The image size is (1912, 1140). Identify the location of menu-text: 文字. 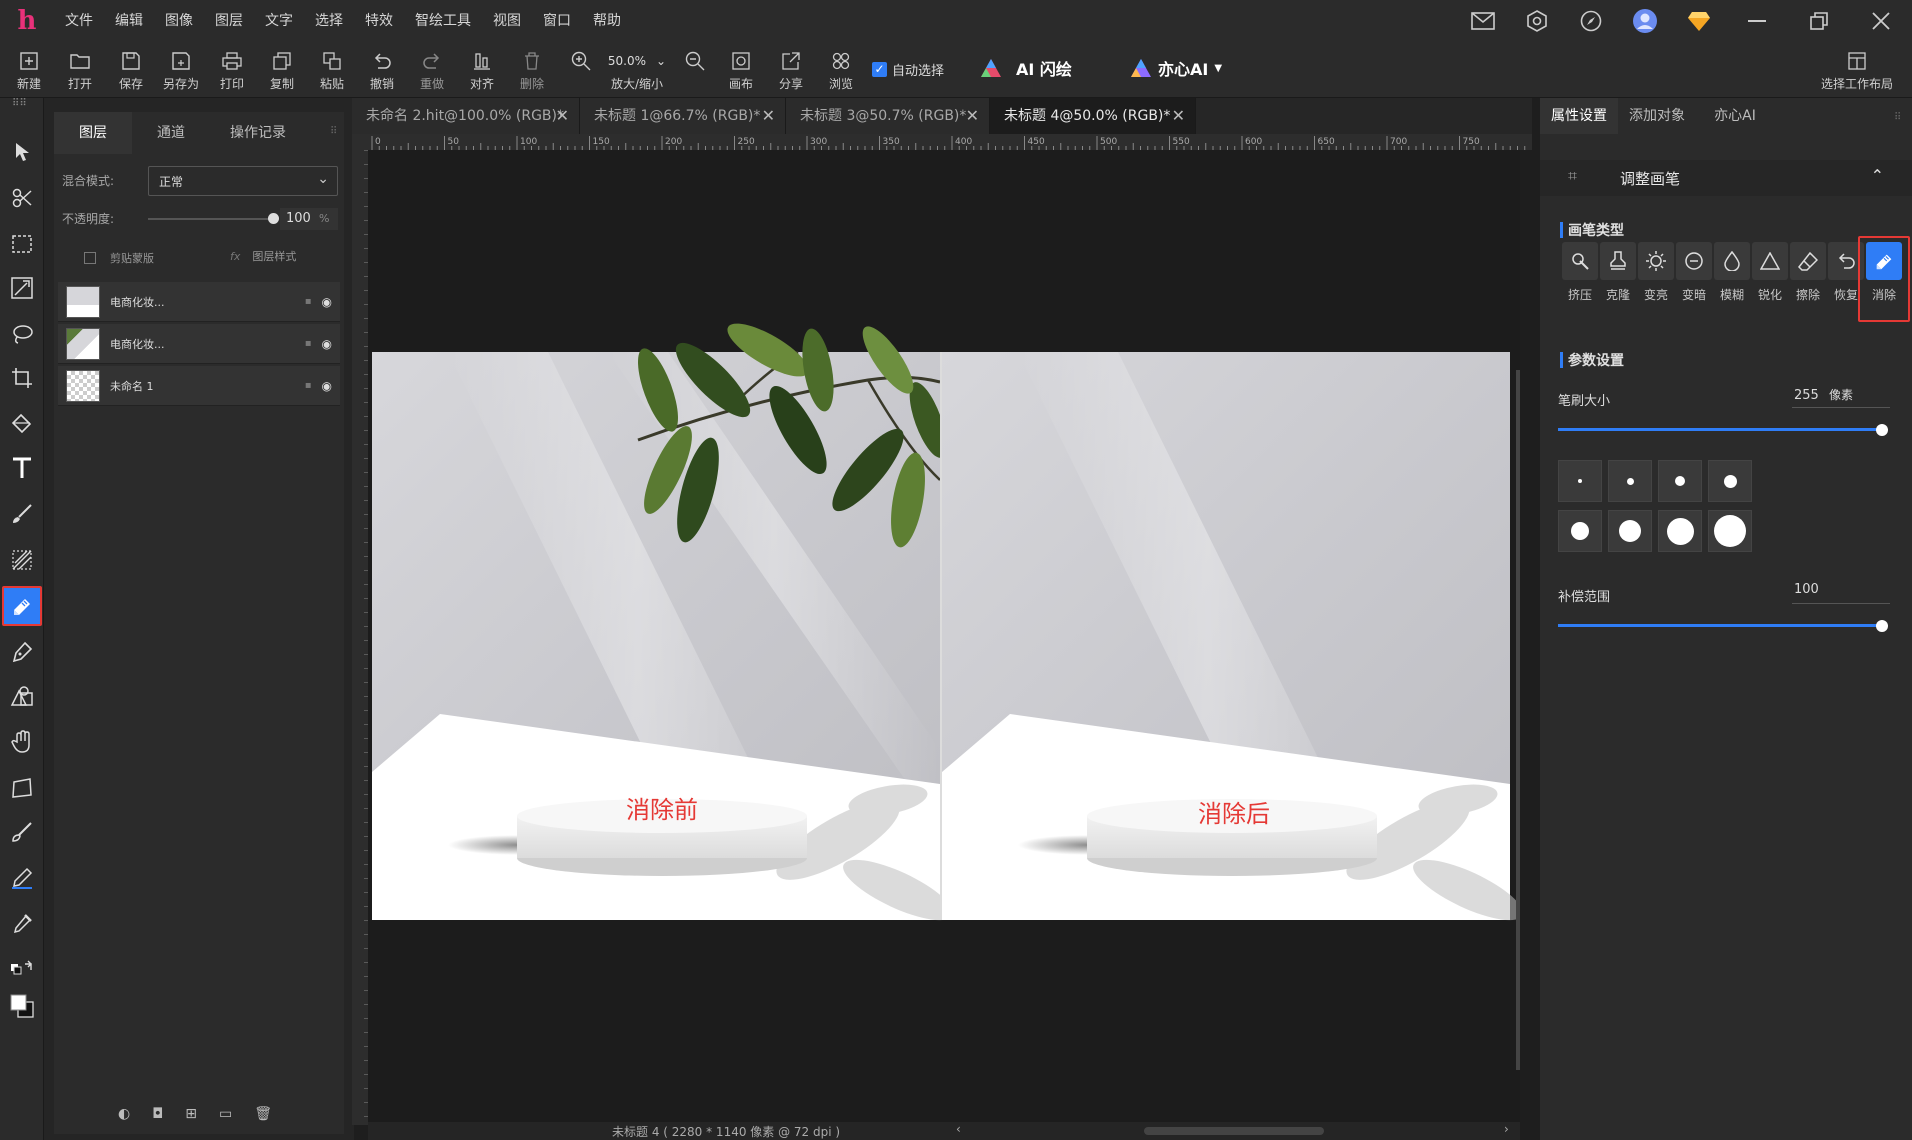
(279, 21).